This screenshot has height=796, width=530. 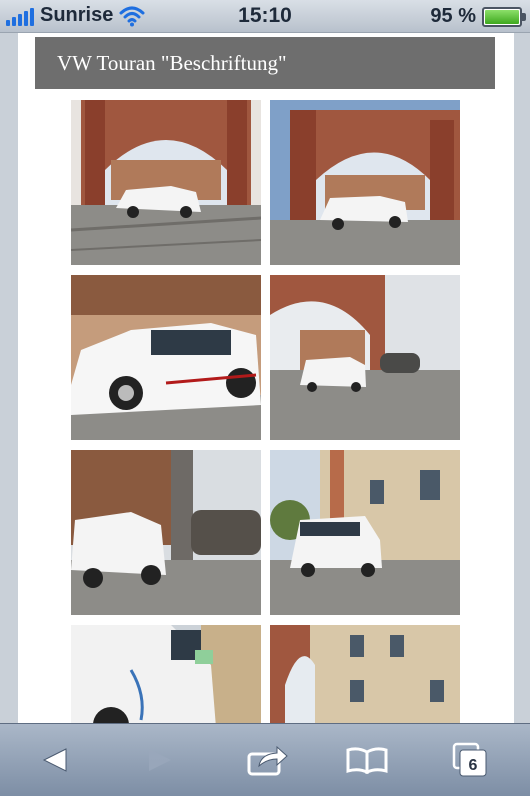 I want to click on bookmarks-icon, so click(x=367, y=760).